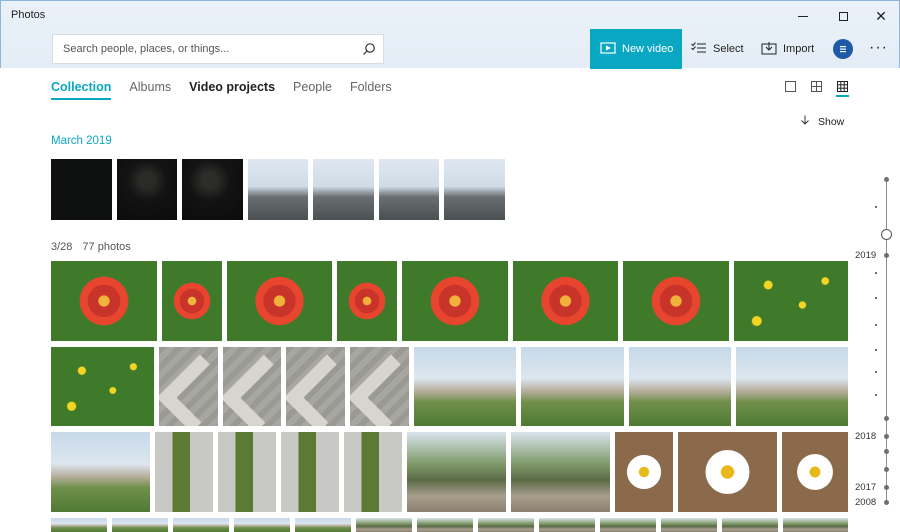  I want to click on more-icon: ···, so click(878, 48).